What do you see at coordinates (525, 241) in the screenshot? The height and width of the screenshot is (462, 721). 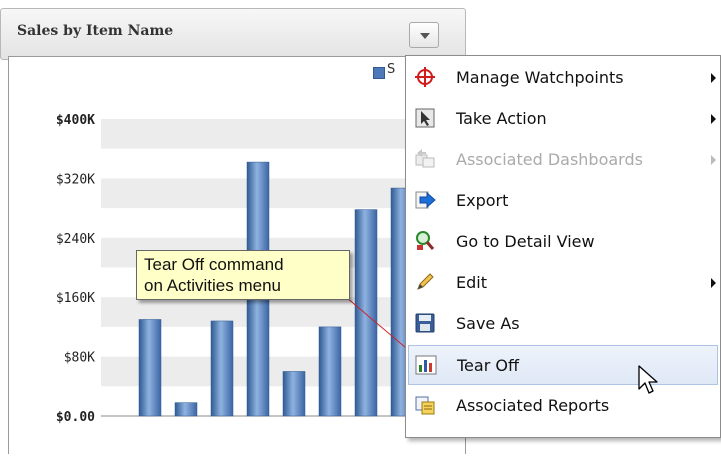 I see `menu-item-label: Go to Detail View` at bounding box center [525, 241].